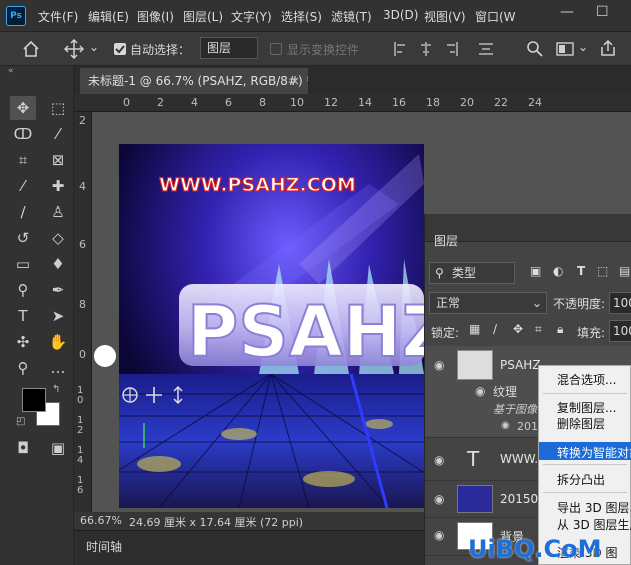 This screenshot has width=631, height=565. Describe the element at coordinates (105, 356) in the screenshot. I see `light-widget-icon` at that location.